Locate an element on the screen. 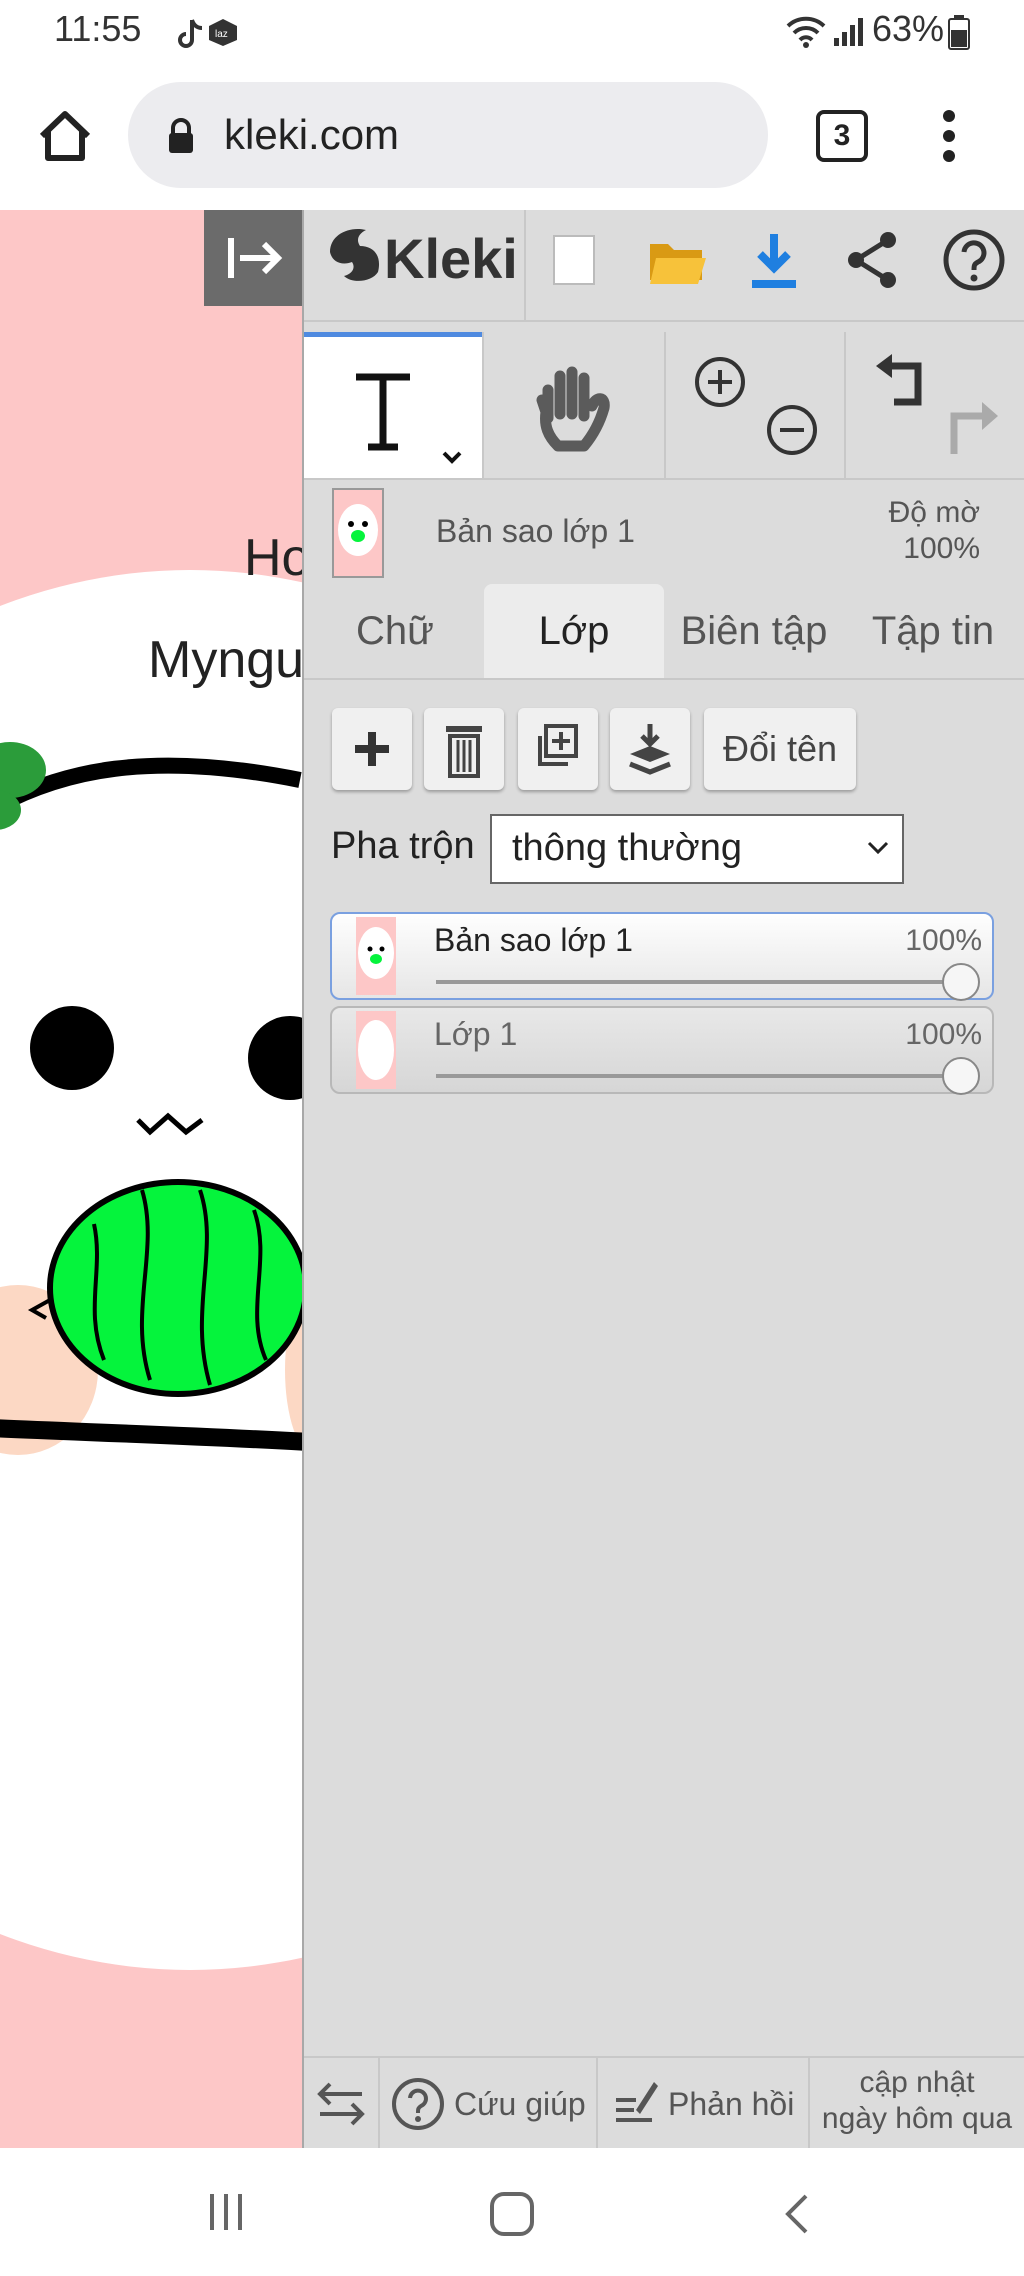  plus-icon is located at coordinates (372, 749).